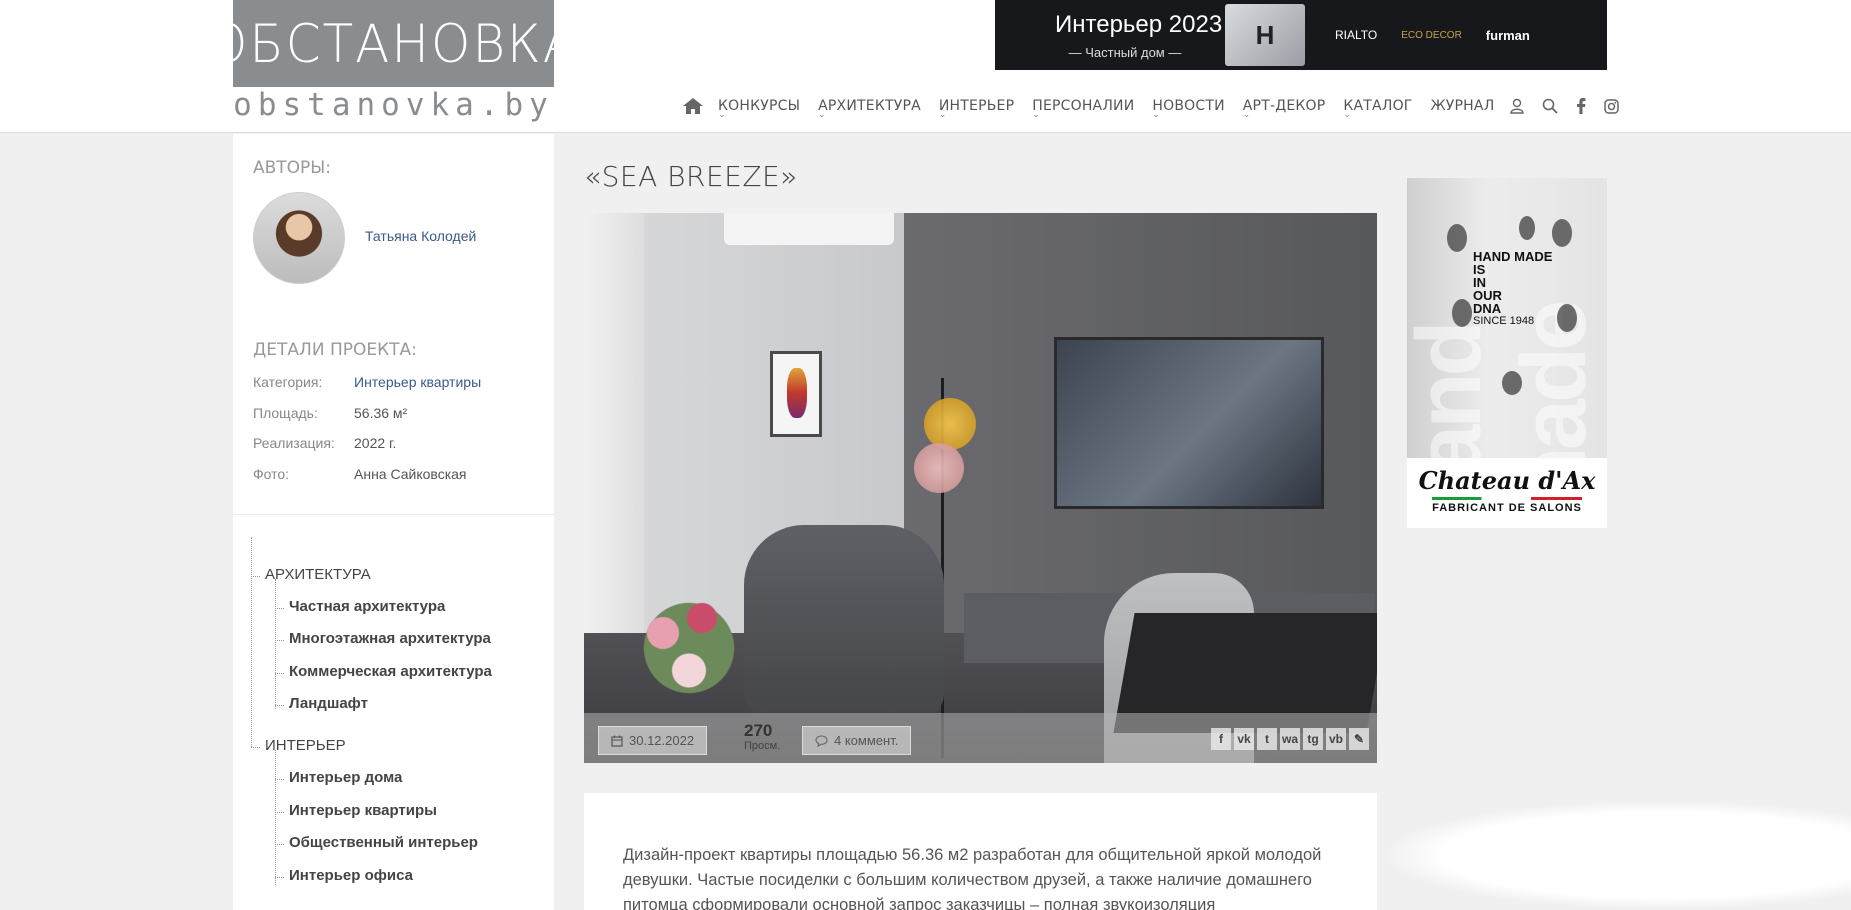  I want to click on comments-count: 4 коммент., so click(866, 740).